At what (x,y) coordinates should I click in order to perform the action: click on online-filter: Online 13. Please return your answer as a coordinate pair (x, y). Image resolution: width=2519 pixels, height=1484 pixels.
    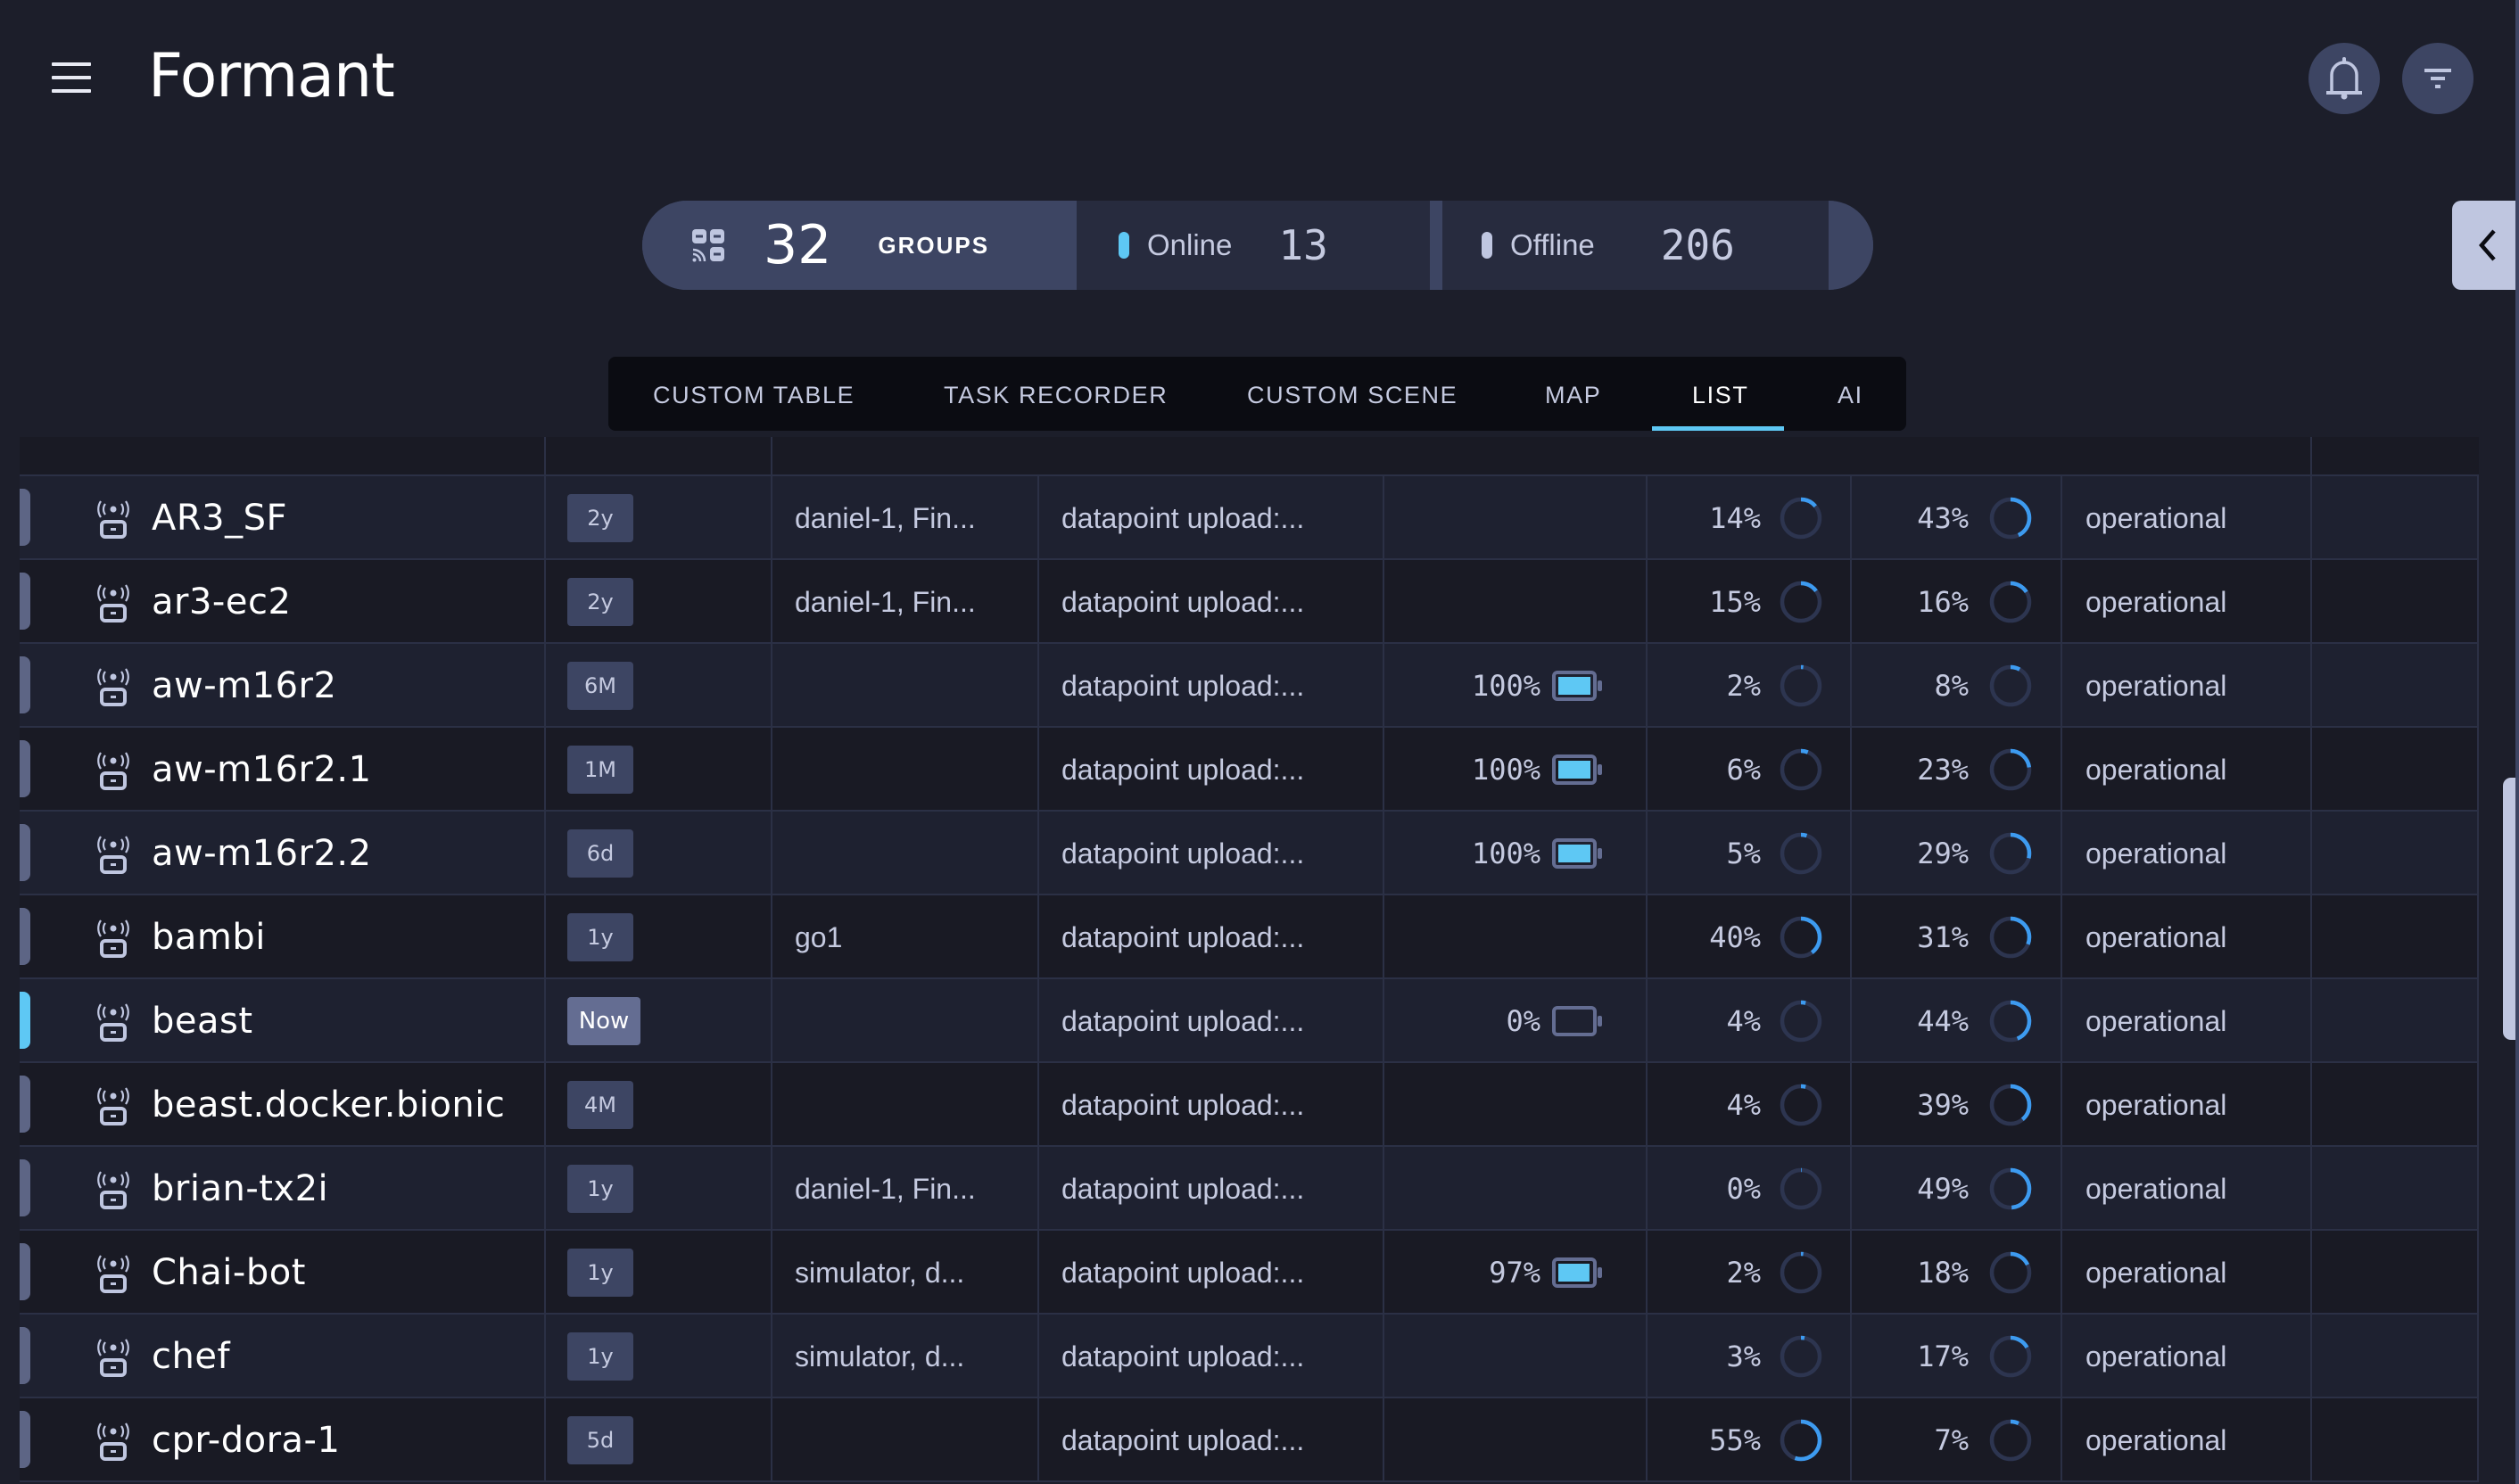
    Looking at the image, I should click on (1253, 246).